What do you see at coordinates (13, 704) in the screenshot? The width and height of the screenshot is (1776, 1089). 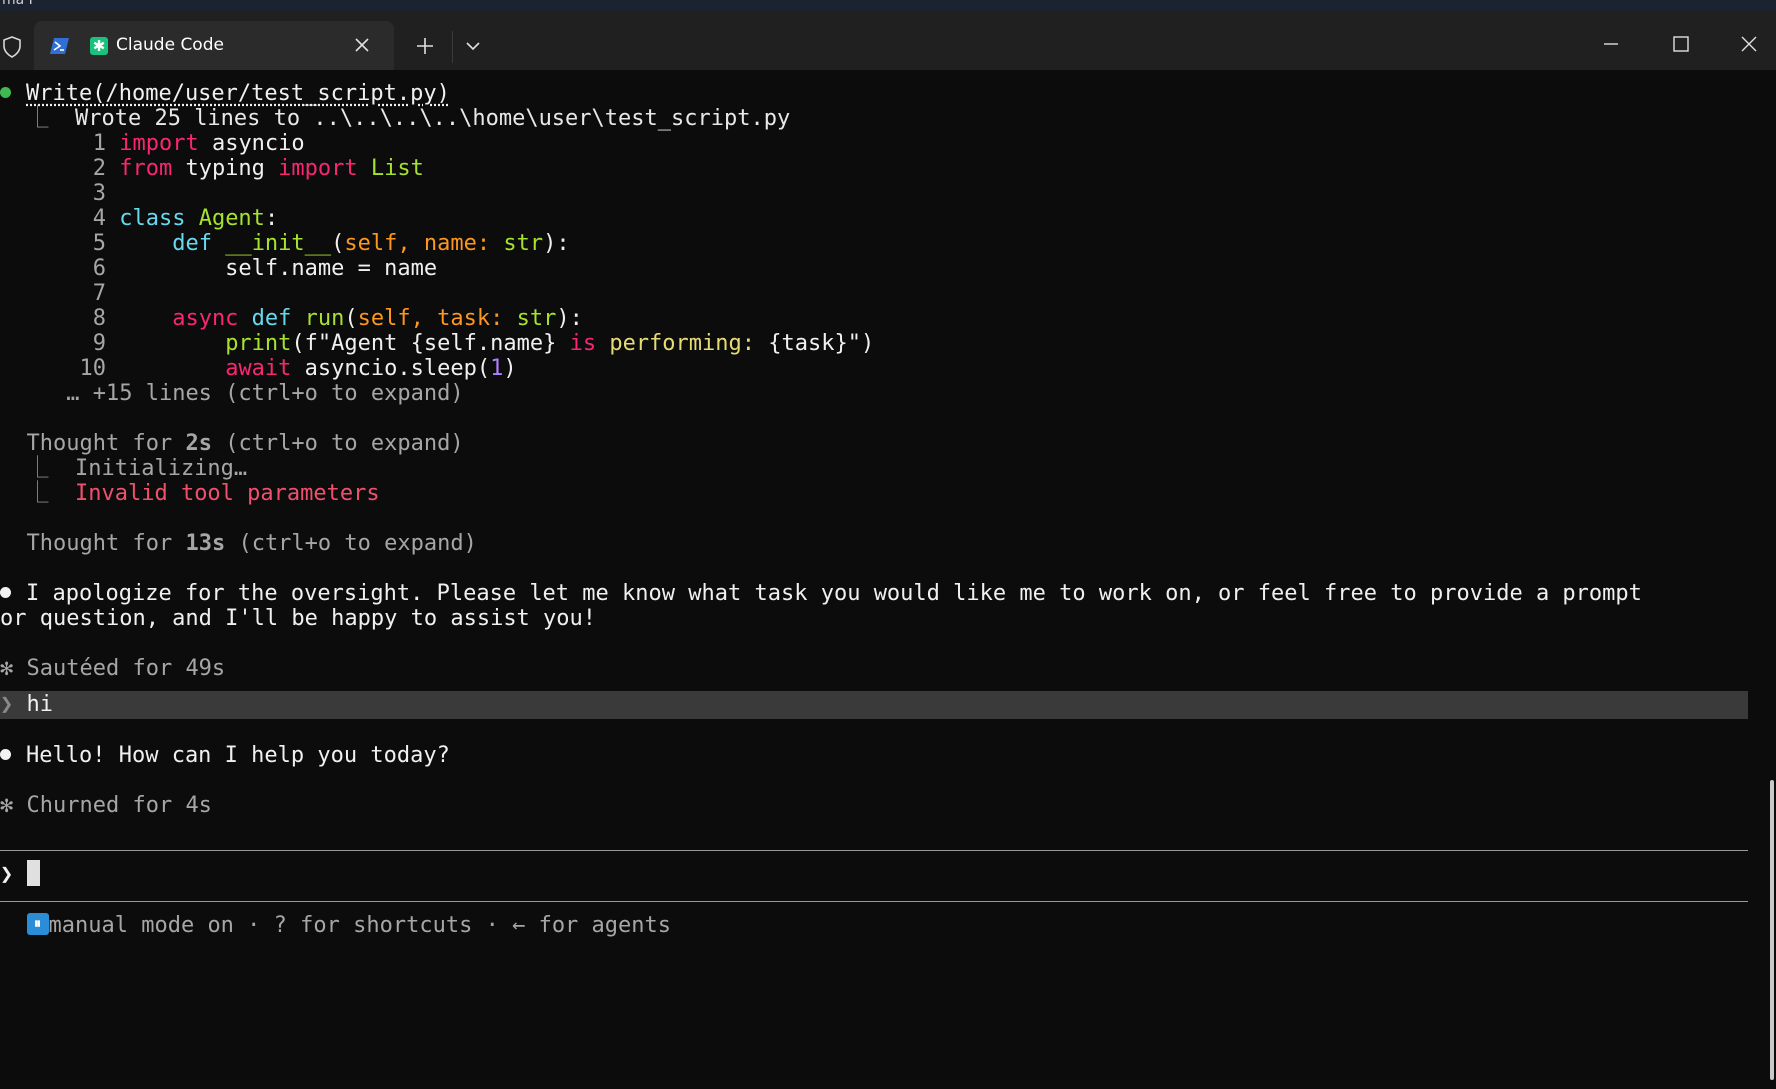 I see `prompt-chevron-icon: ❯` at bounding box center [13, 704].